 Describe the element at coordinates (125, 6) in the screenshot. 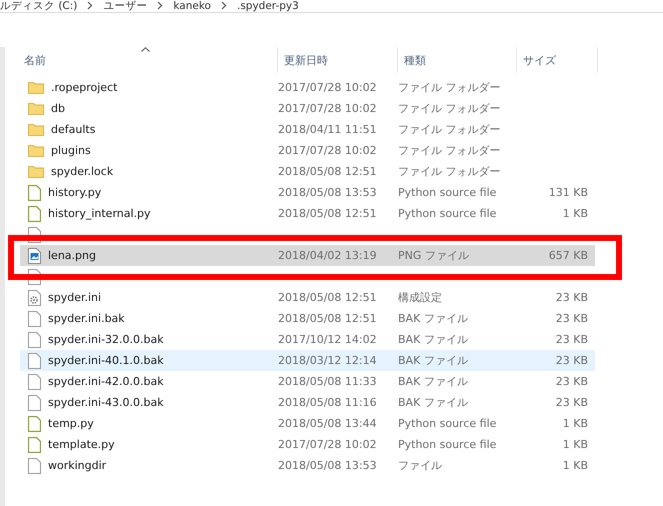

I see `breadcrumb-item: ユーザー` at that location.